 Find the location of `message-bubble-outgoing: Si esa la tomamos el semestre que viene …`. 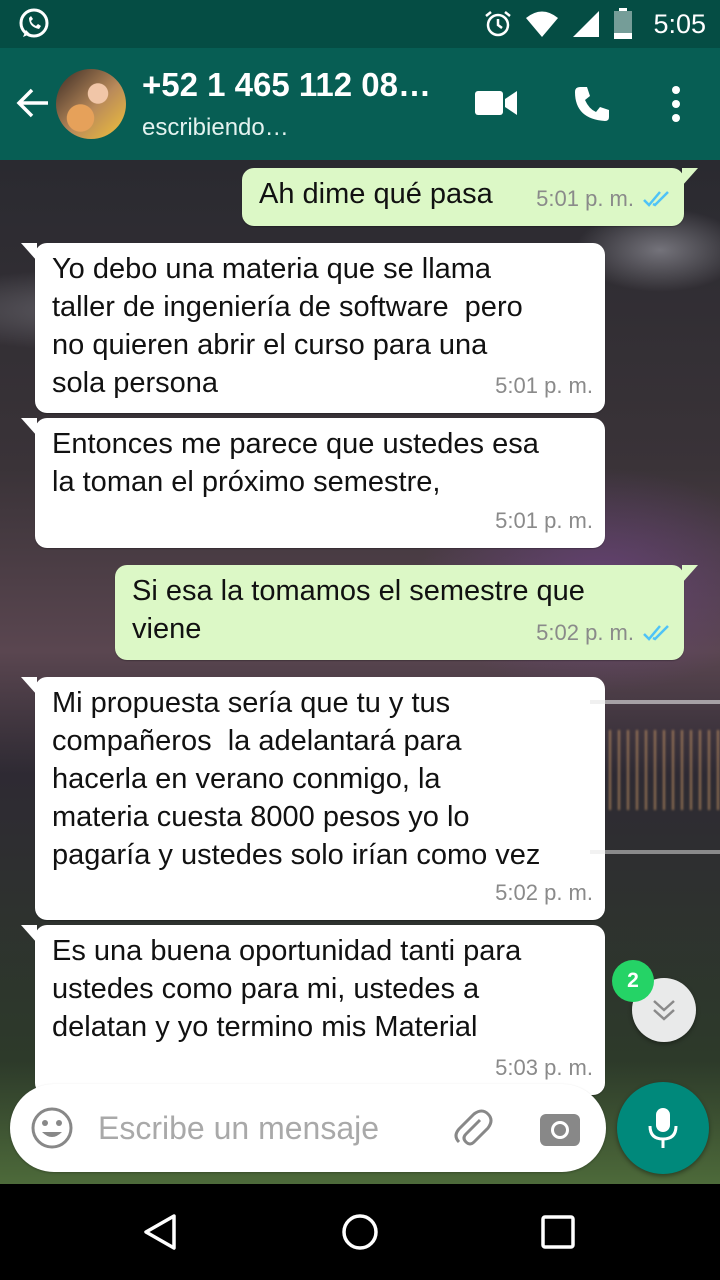

message-bubble-outgoing: Si esa la tomamos el semestre que viene … is located at coordinates (406, 612).